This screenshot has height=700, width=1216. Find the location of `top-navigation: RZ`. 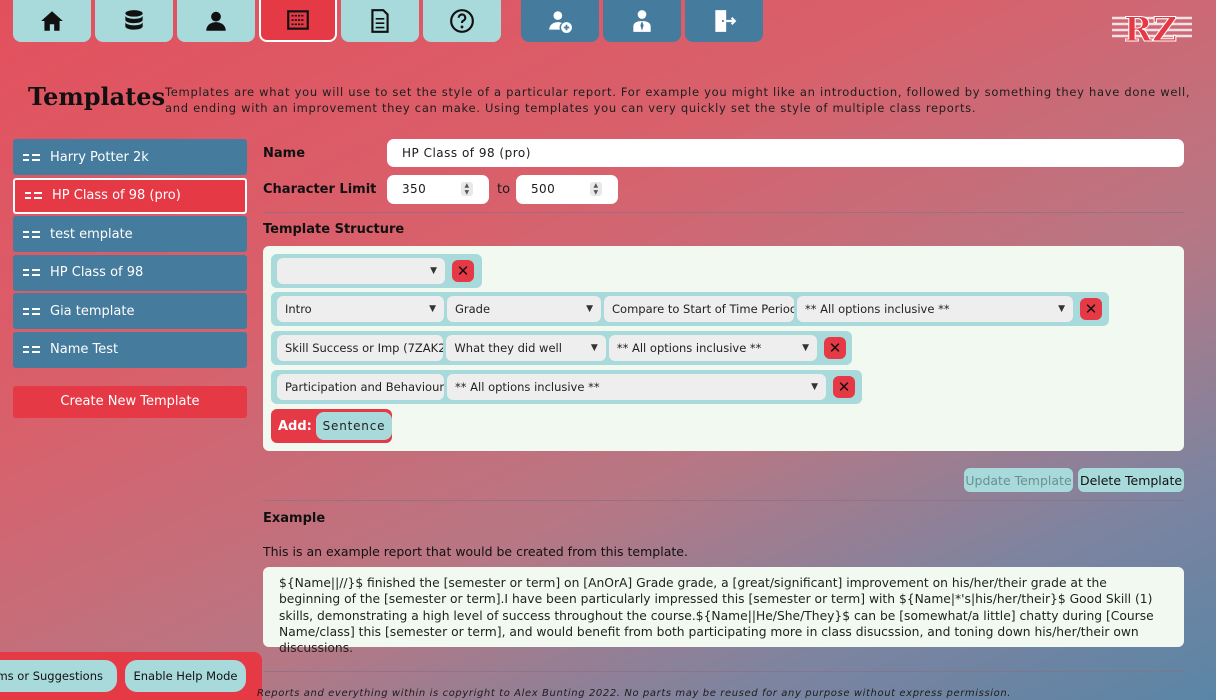

top-navigation: RZ is located at coordinates (608, 24).